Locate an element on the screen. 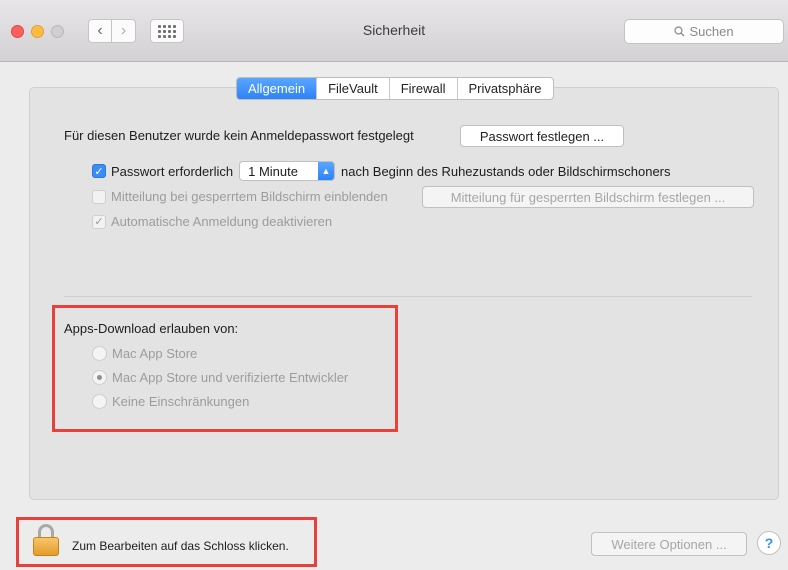 This screenshot has height=570, width=788. auto-login-row: ✓ Automatische Anmeldung deaktivieren is located at coordinates (212, 221).